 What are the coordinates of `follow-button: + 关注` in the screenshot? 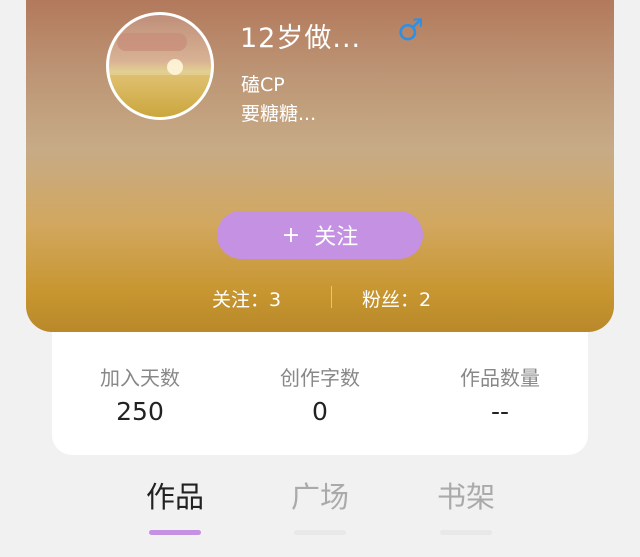 It's located at (320, 235).